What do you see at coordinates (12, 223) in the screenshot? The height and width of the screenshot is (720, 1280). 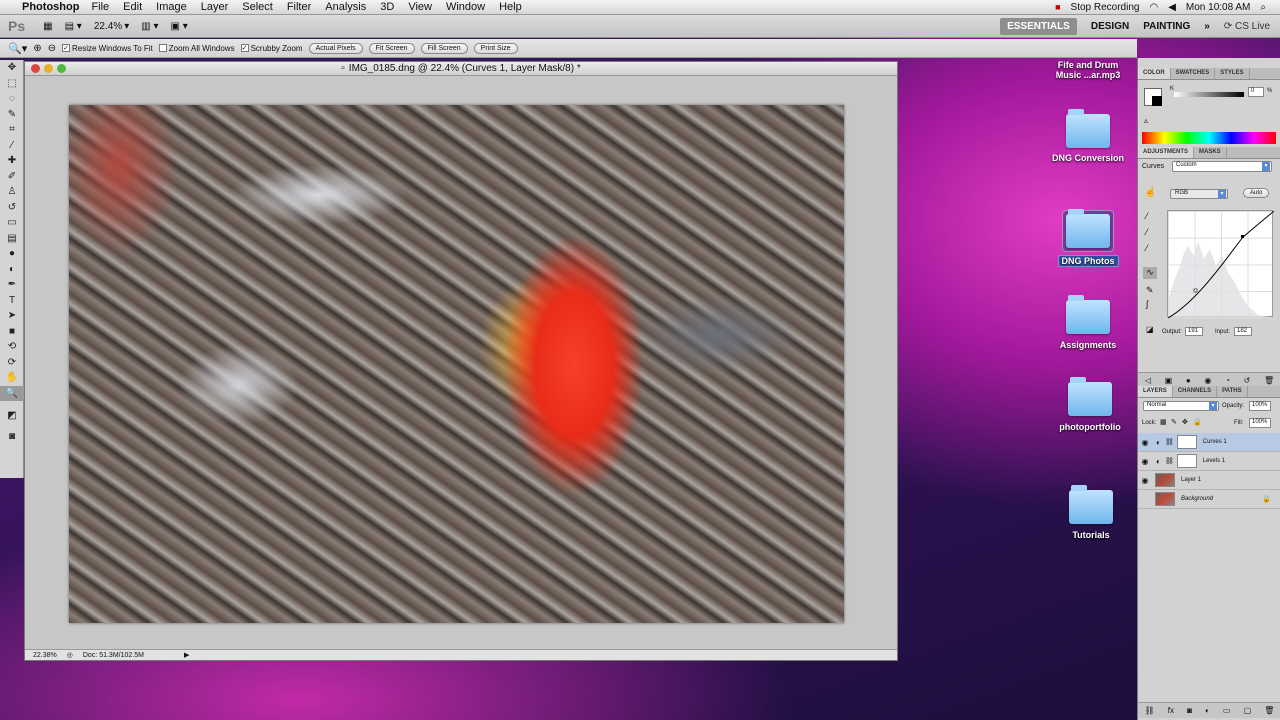 I see `eraser-tool-icon: ▭` at bounding box center [12, 223].